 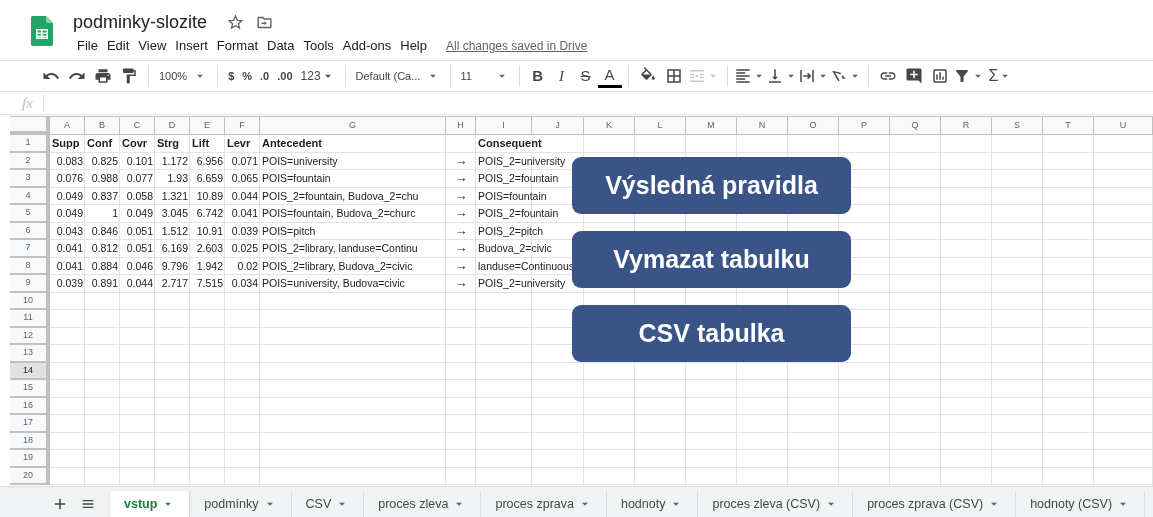 What do you see at coordinates (813, 126) in the screenshot?
I see `column-header: O` at bounding box center [813, 126].